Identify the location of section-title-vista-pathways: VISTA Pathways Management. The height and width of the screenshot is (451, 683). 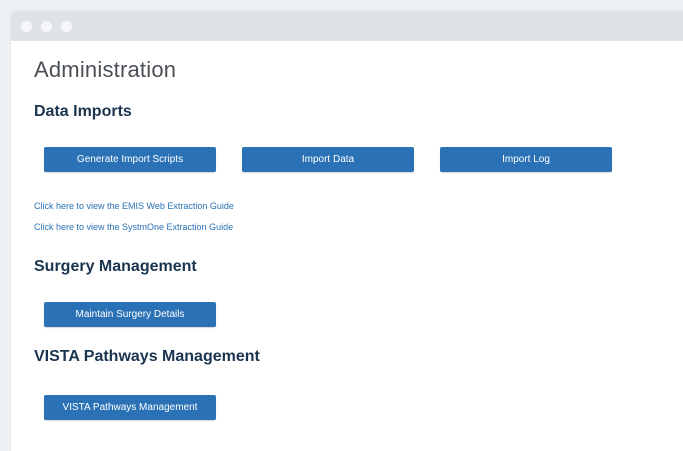
(147, 356).